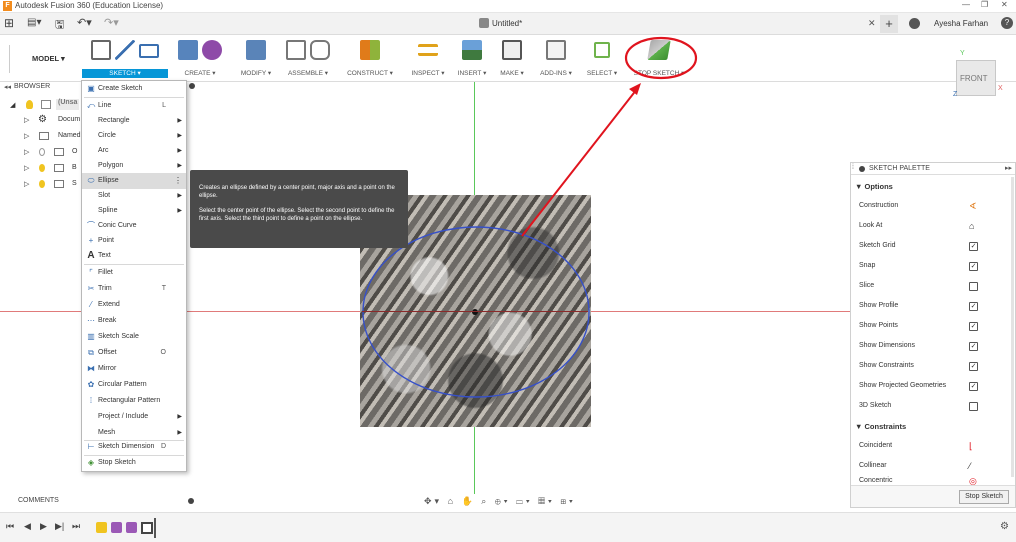 Image resolution: width=1016 pixels, height=542 pixels. What do you see at coordinates (973, 406) in the screenshot?
I see `3d-sketch-checkbox` at bounding box center [973, 406].